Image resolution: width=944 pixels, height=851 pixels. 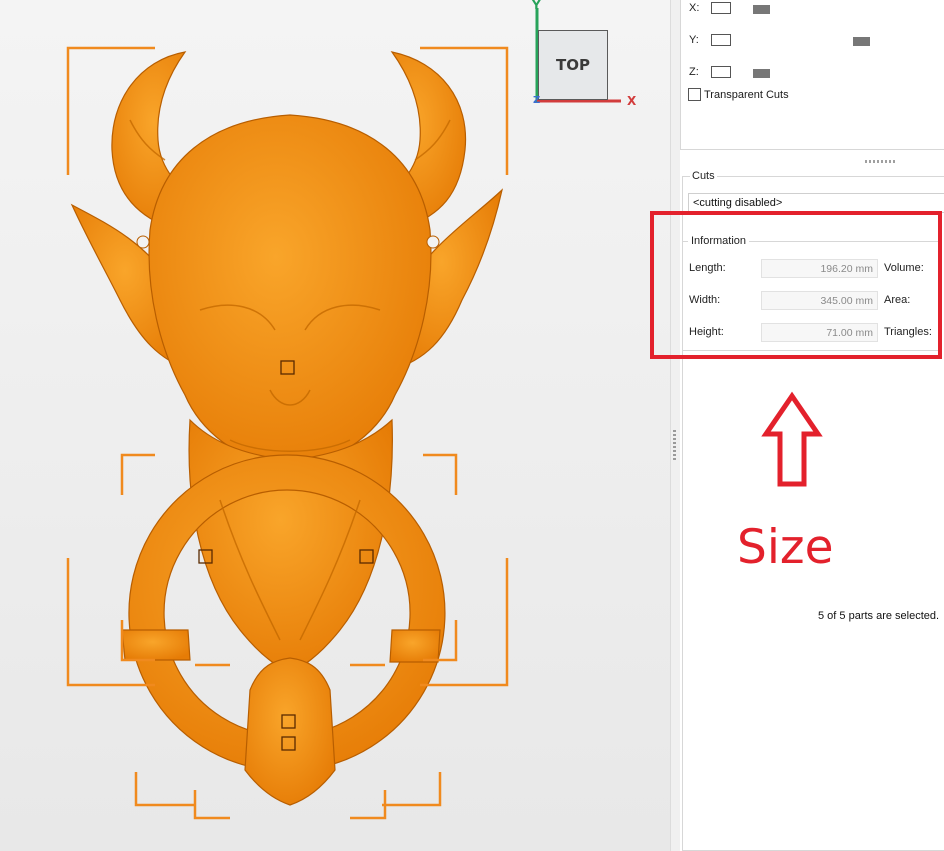 What do you see at coordinates (573, 65) in the screenshot?
I see `cube-face-top: TOP` at bounding box center [573, 65].